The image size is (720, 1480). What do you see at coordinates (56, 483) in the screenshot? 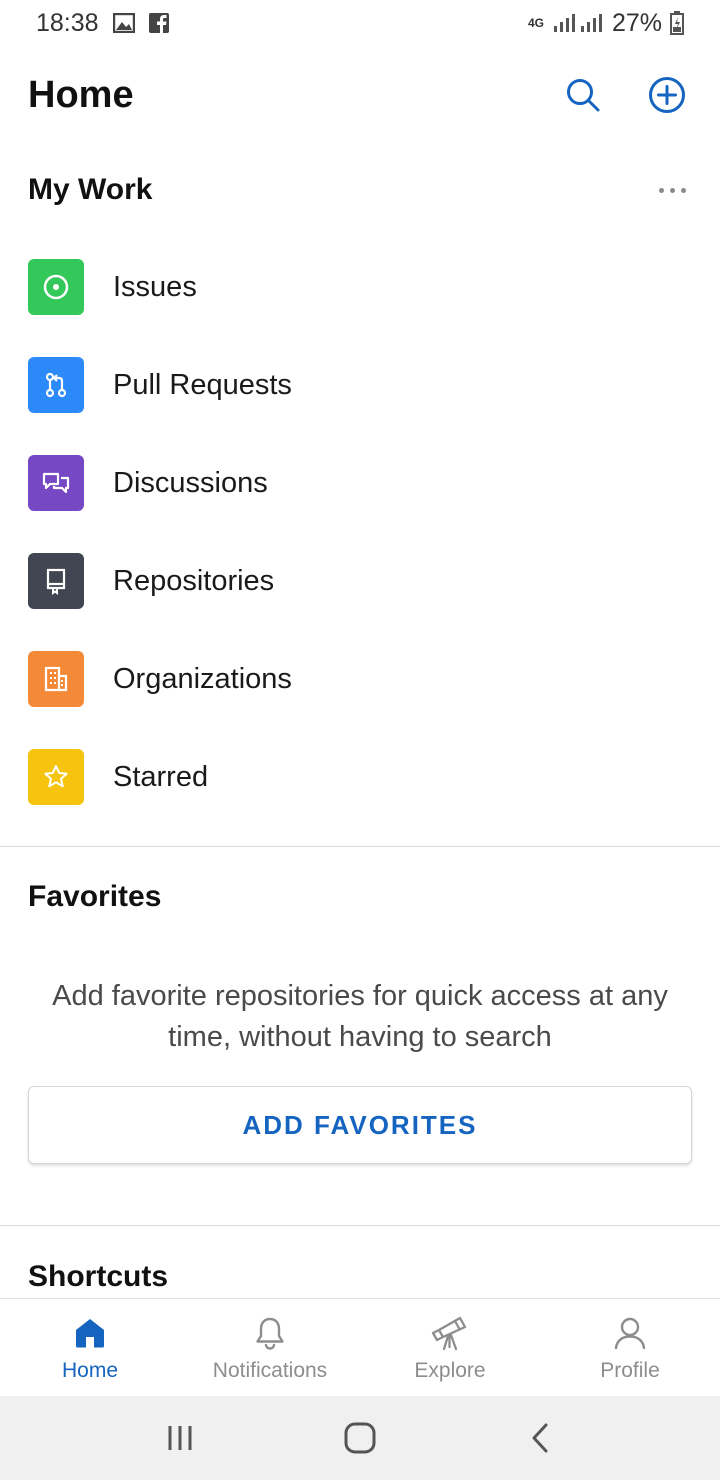
I see `discussion-icon` at bounding box center [56, 483].